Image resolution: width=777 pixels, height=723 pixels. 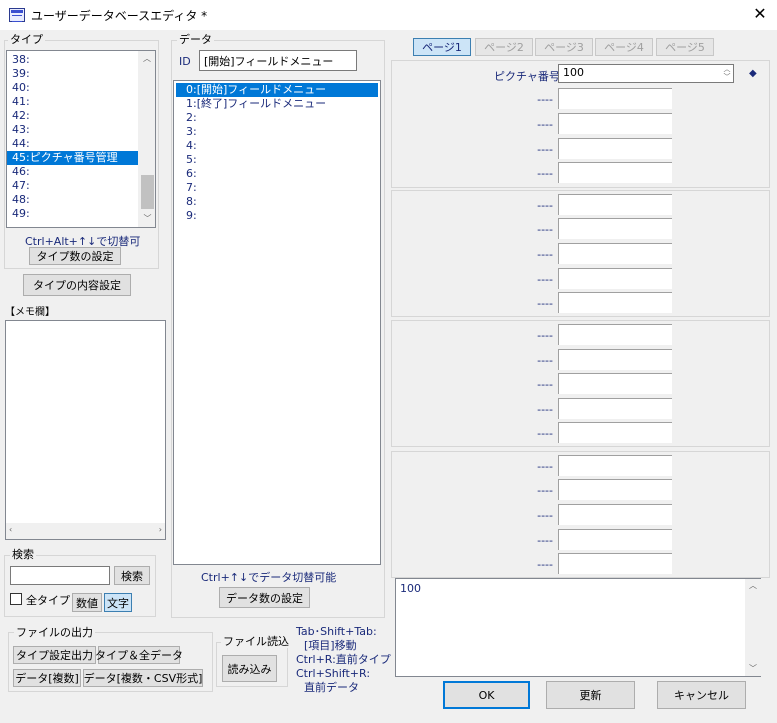 I want to click on scroll-thumb, so click(x=147, y=192).